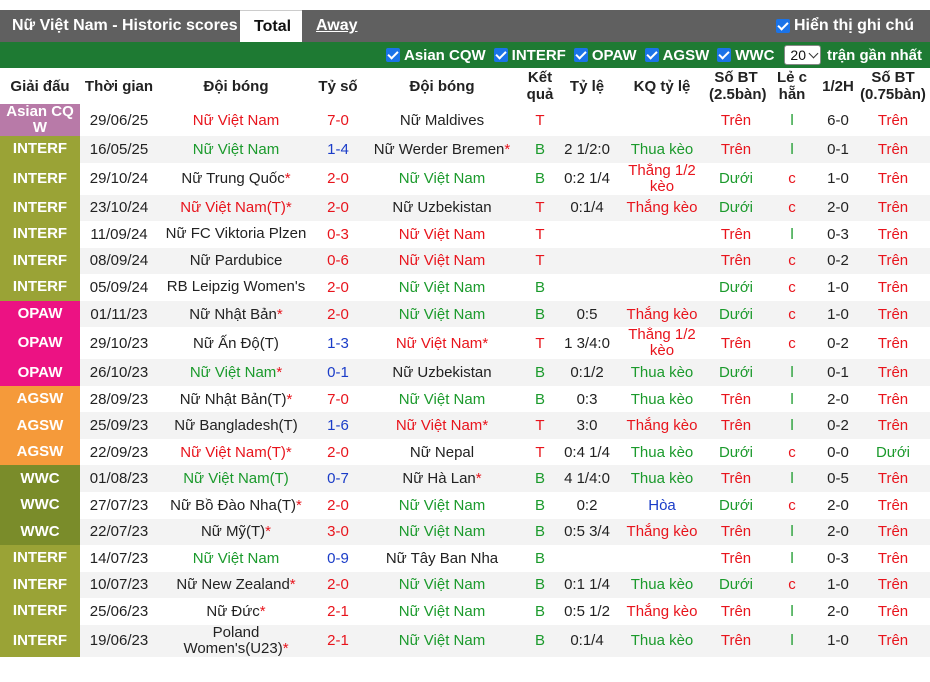 The width and height of the screenshot is (930, 682). What do you see at coordinates (587, 611) in the screenshot?
I see `odds-cell: 0:5 1/2` at bounding box center [587, 611].